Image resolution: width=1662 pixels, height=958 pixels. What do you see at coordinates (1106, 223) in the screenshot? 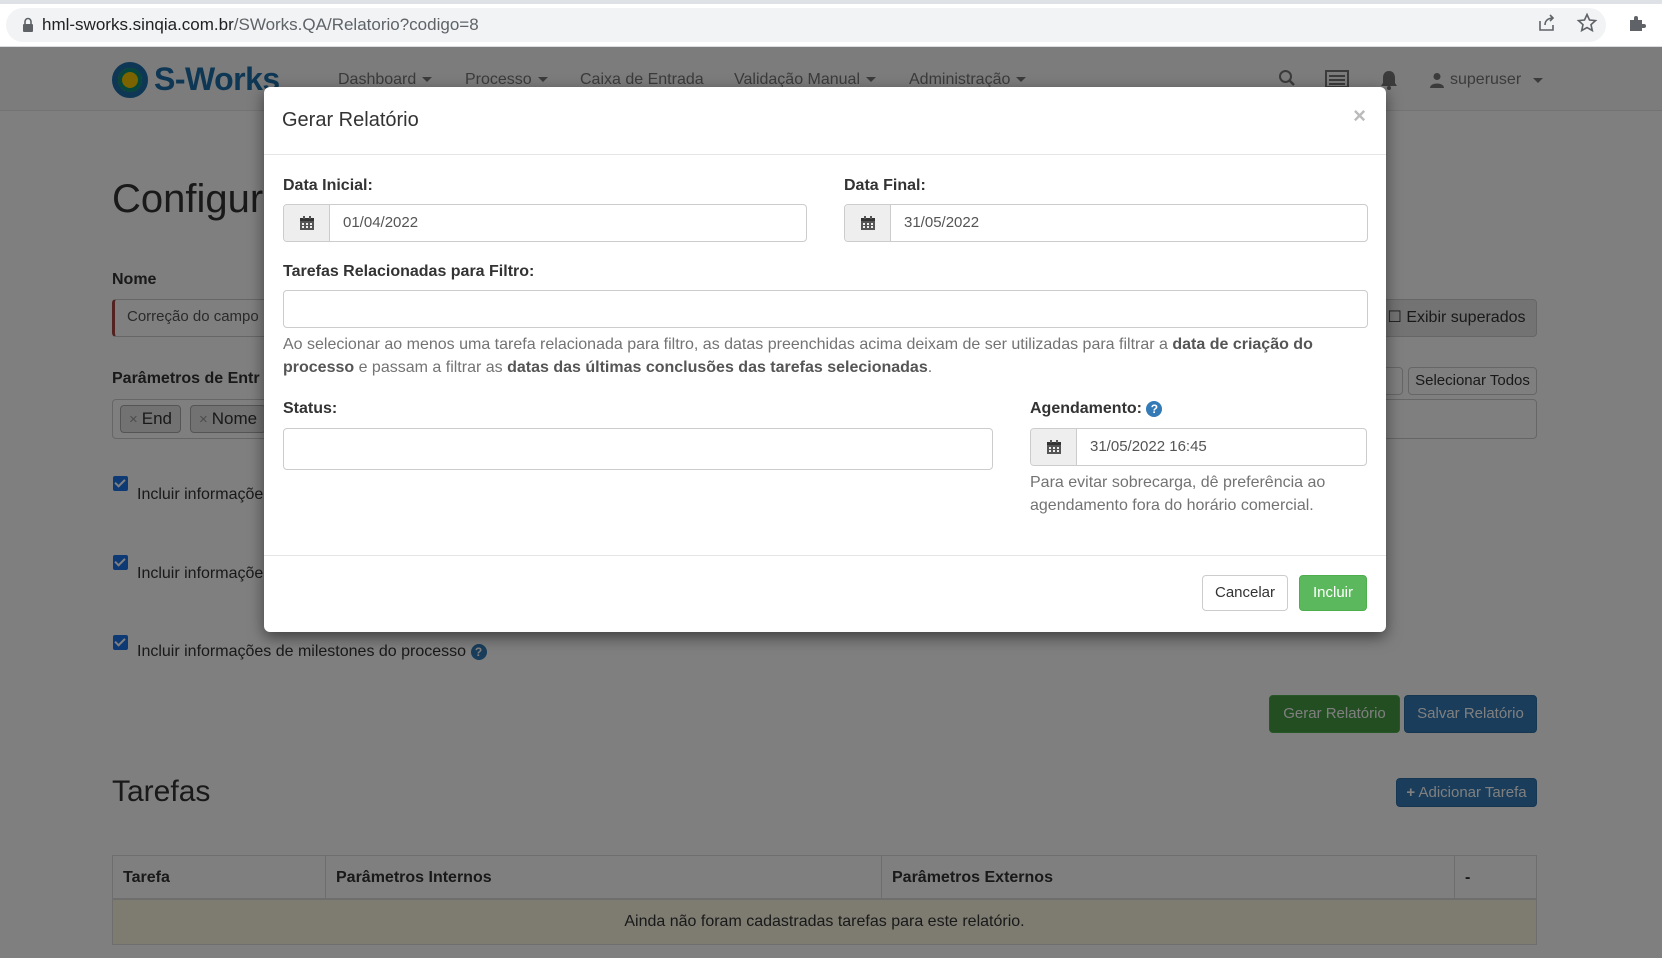
I see `end-date-input: 31/05/2022` at bounding box center [1106, 223].